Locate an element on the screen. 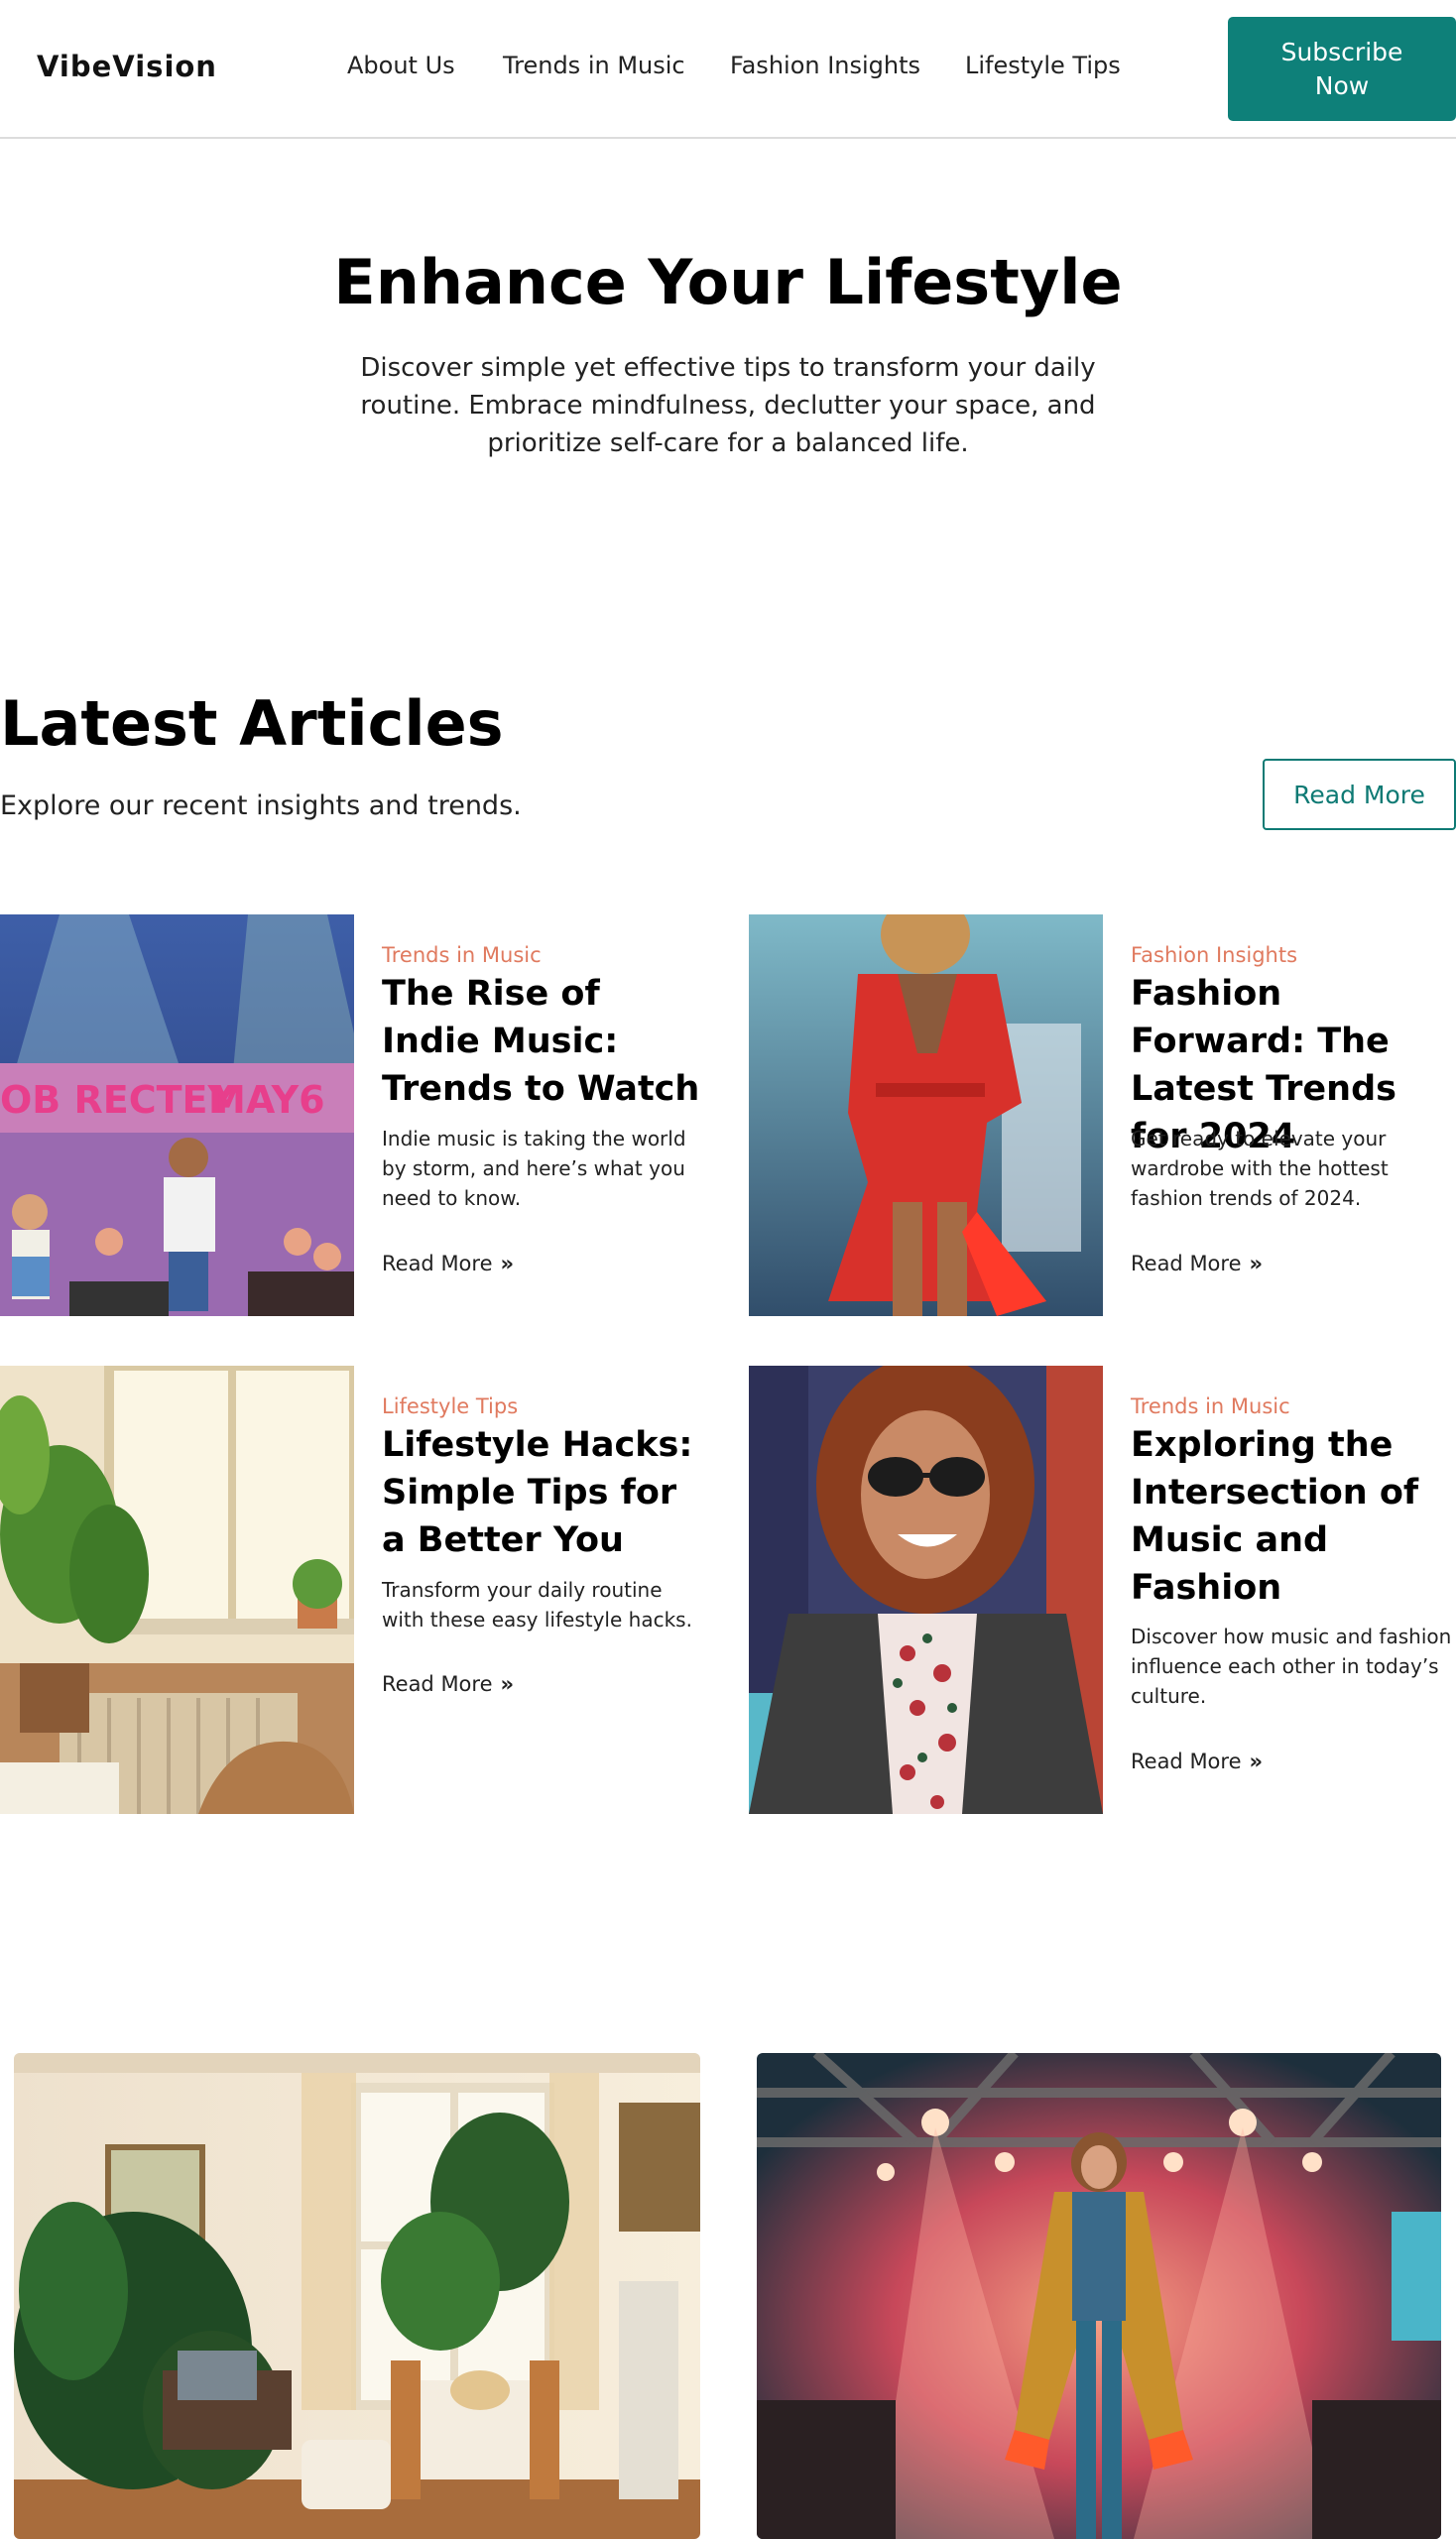 The width and height of the screenshot is (1456, 2539). latest-articles-title: Latest Articles is located at coordinates (252, 724).